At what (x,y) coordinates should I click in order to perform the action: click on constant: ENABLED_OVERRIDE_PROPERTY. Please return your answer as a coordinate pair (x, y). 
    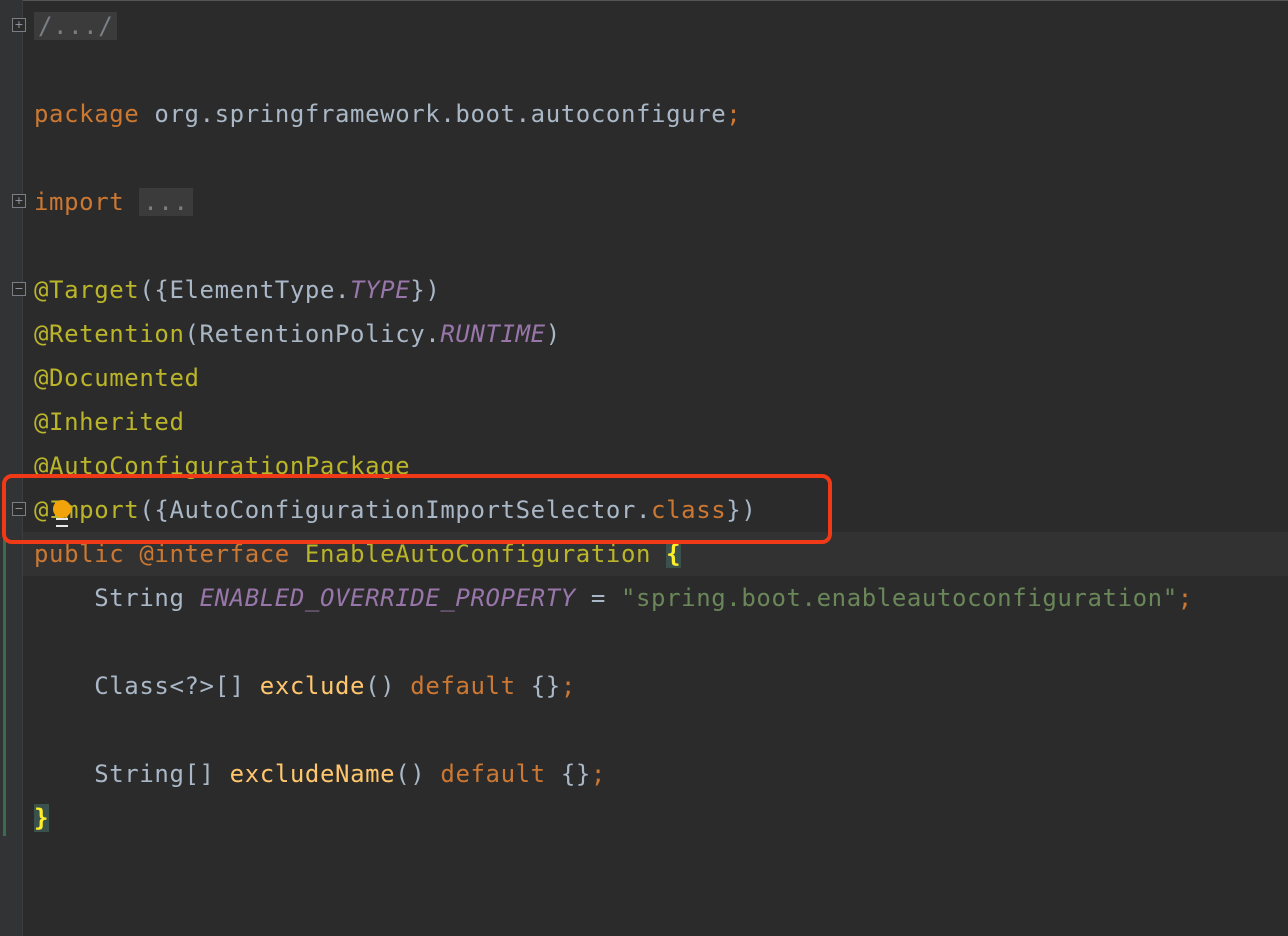
    Looking at the image, I should click on (387, 598).